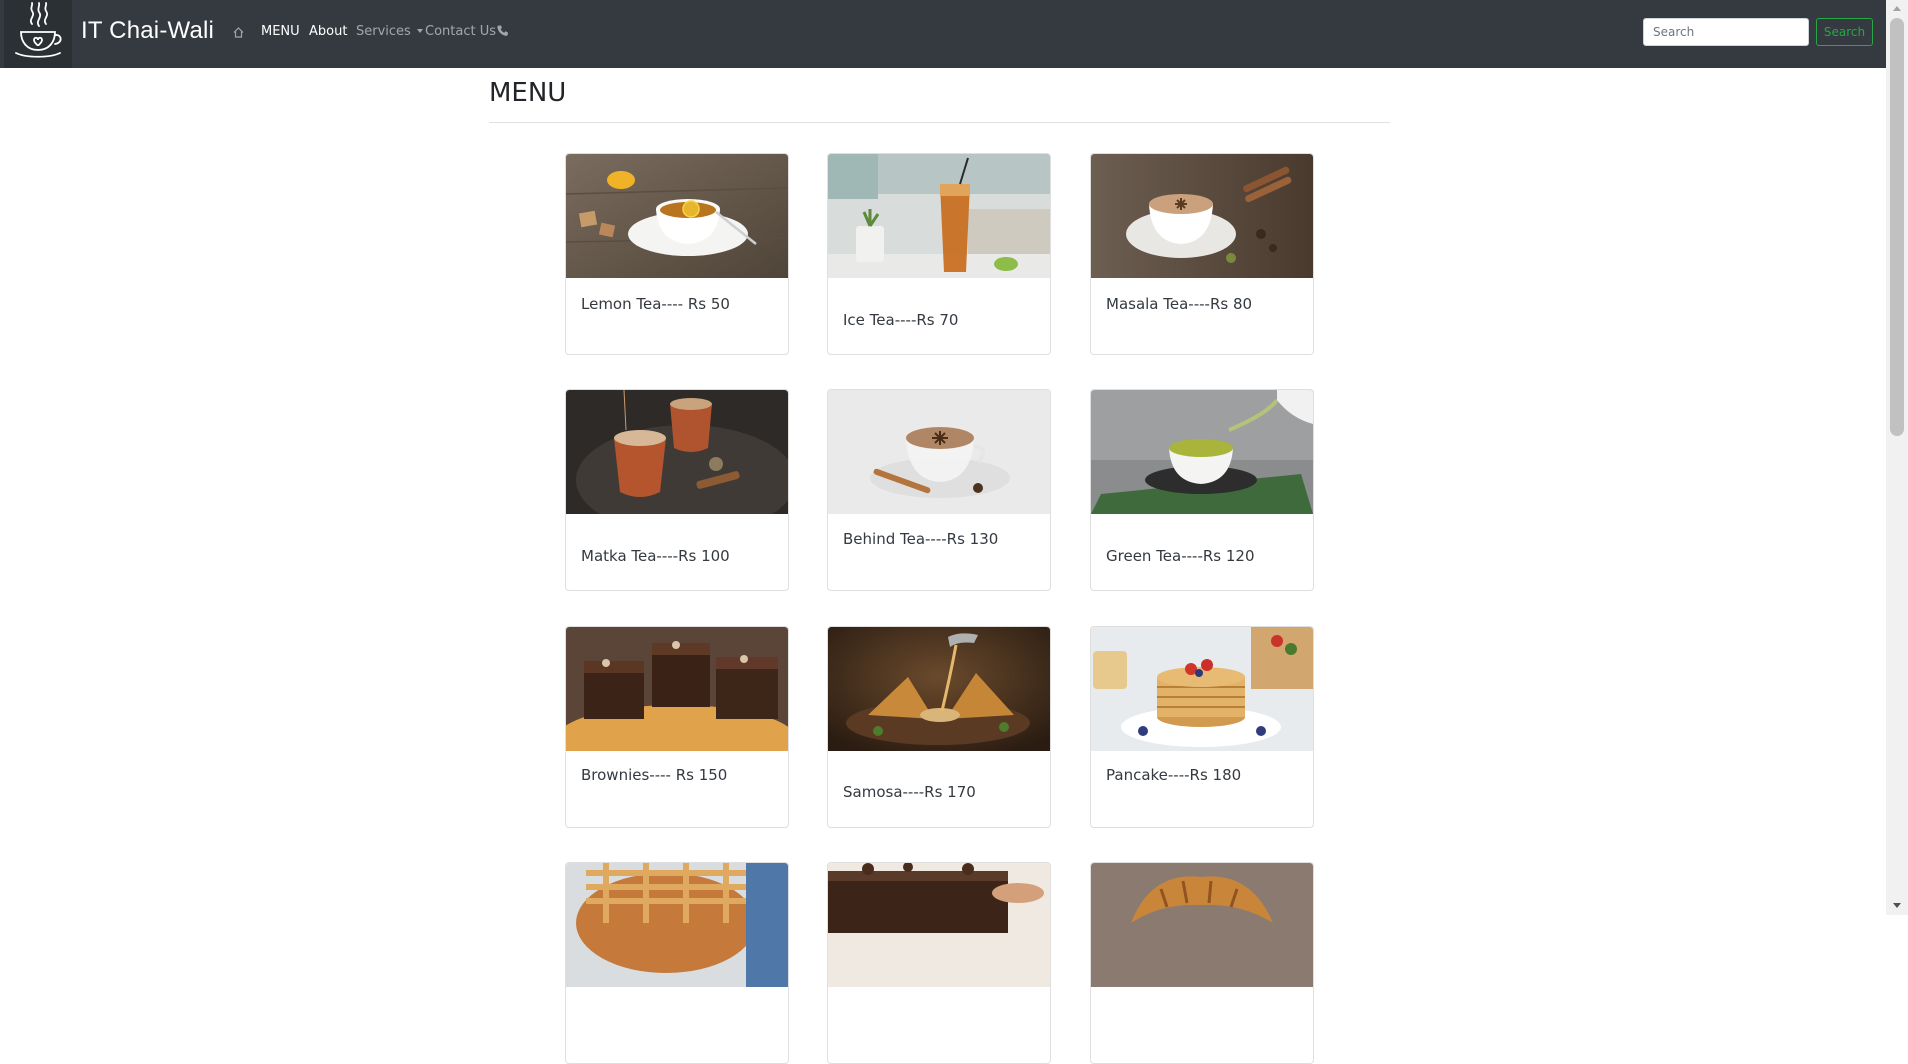  I want to click on menu-card-cake, so click(939, 963).